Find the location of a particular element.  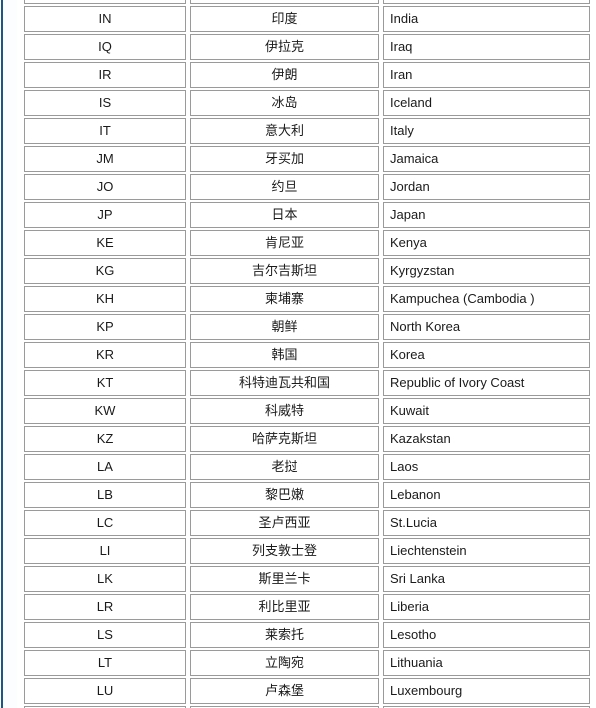

country-code-cell: JP is located at coordinates (105, 215).